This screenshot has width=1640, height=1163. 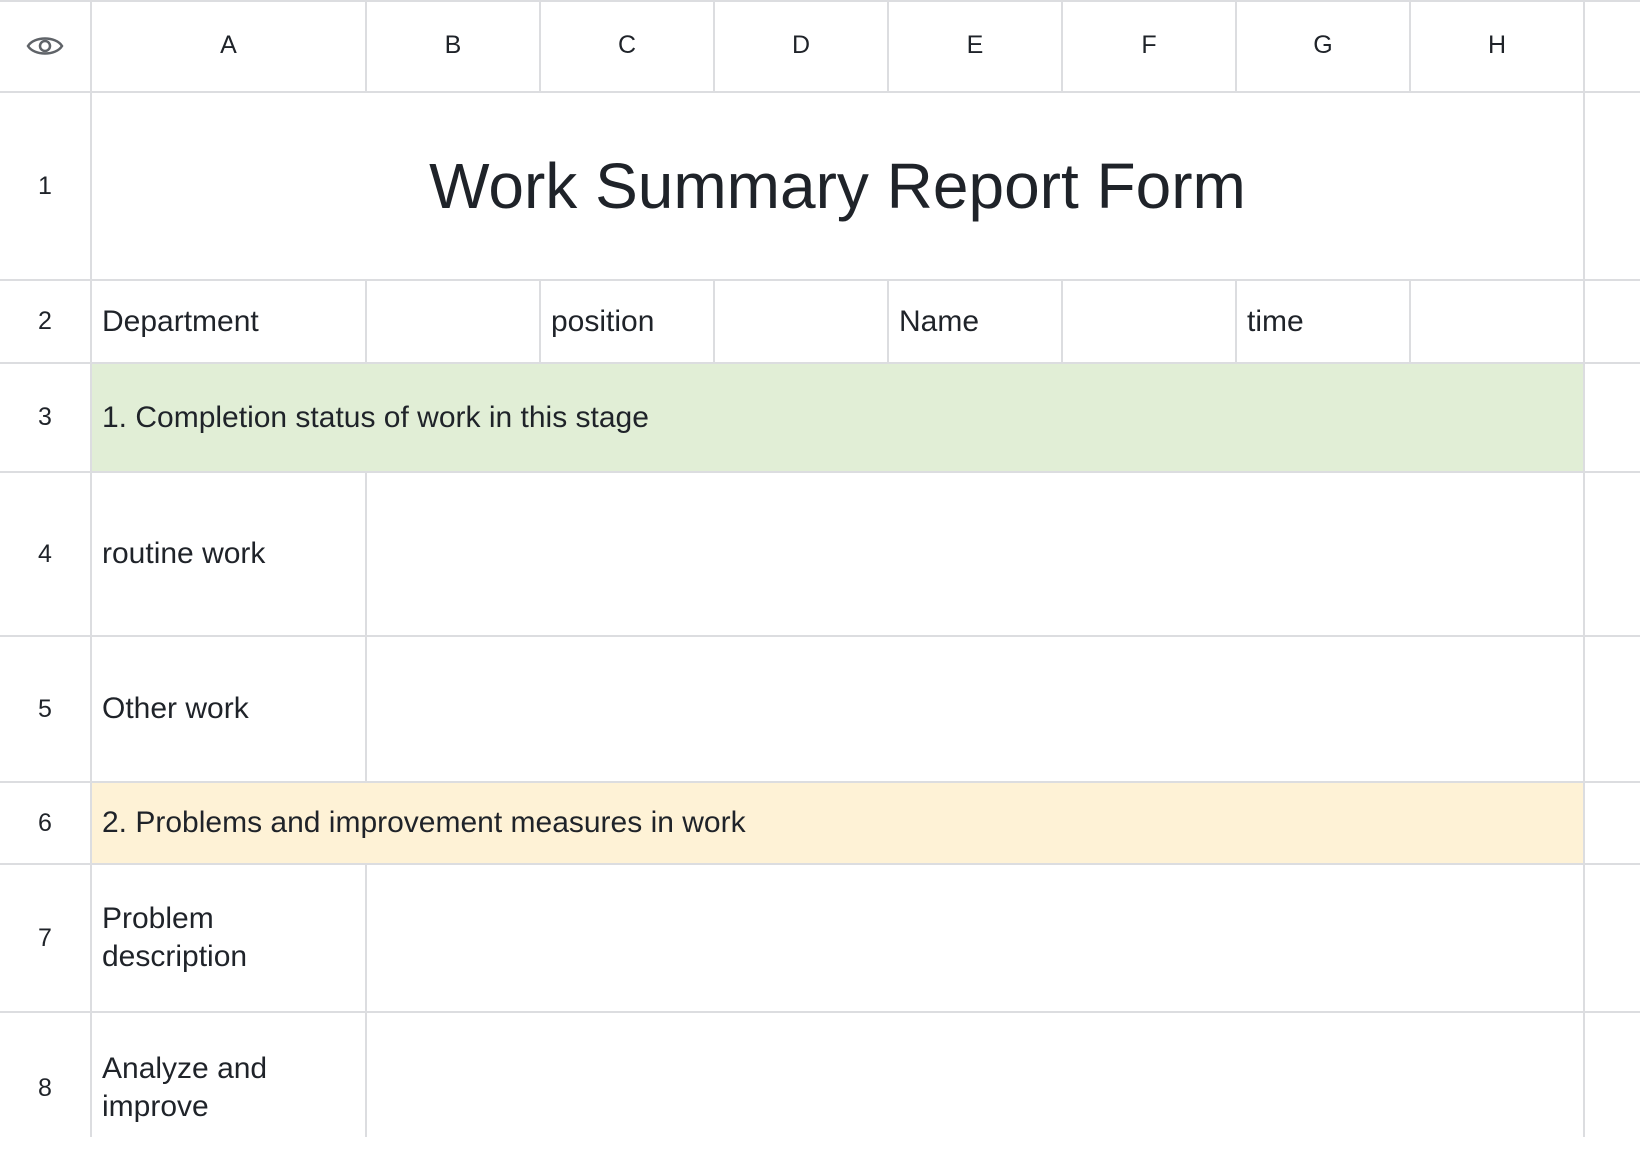 I want to click on column-header-d: D, so click(x=801, y=45).